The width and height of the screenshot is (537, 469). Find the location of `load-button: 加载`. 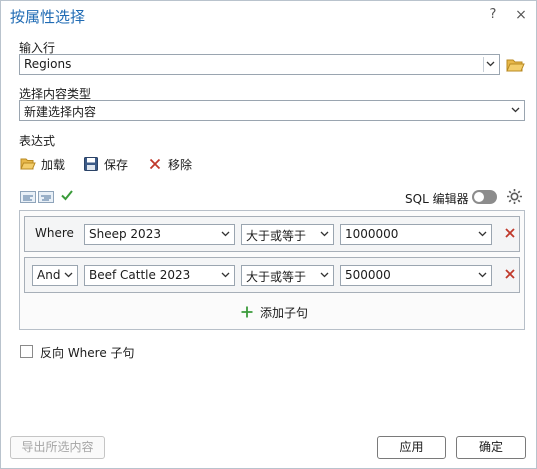

load-button: 加载 is located at coordinates (42, 164).